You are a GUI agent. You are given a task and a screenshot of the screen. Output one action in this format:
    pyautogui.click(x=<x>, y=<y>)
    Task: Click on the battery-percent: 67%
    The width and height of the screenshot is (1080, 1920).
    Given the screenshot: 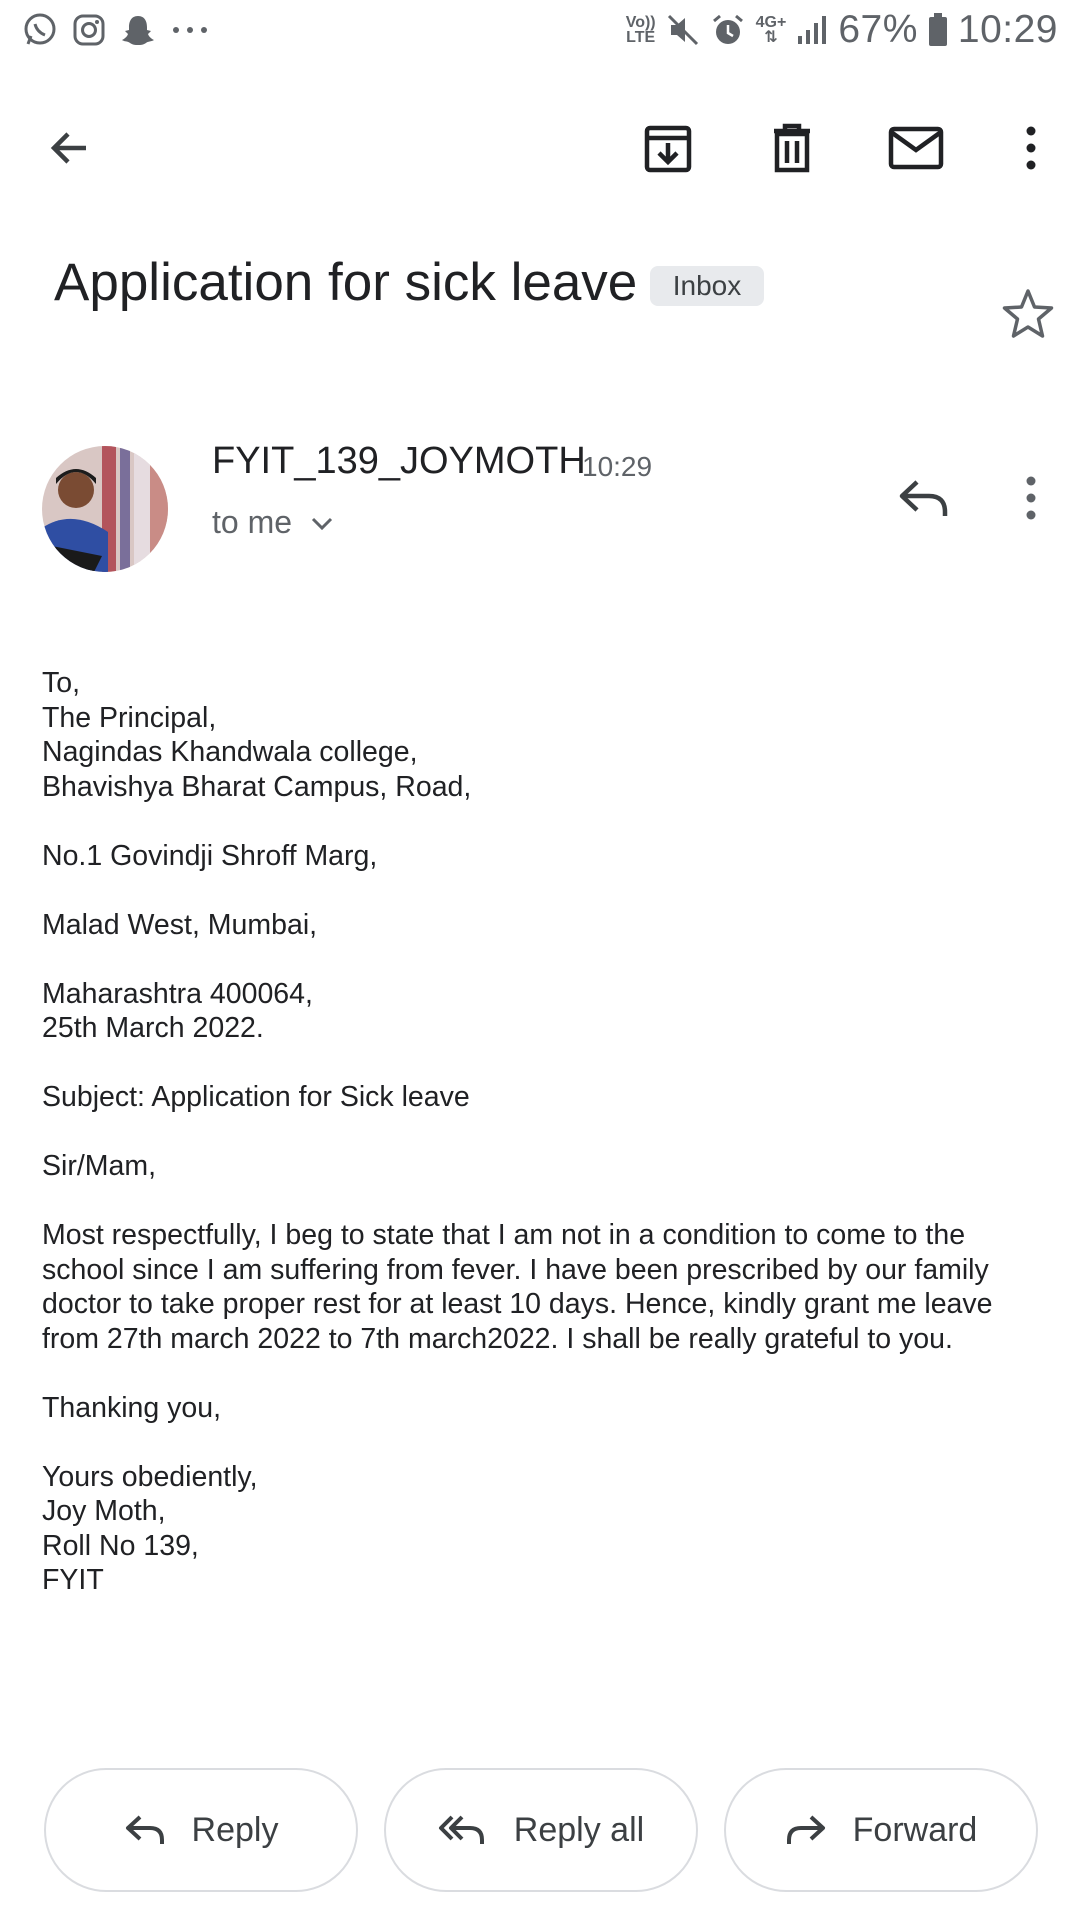 What is the action you would take?
    pyautogui.click(x=878, y=29)
    